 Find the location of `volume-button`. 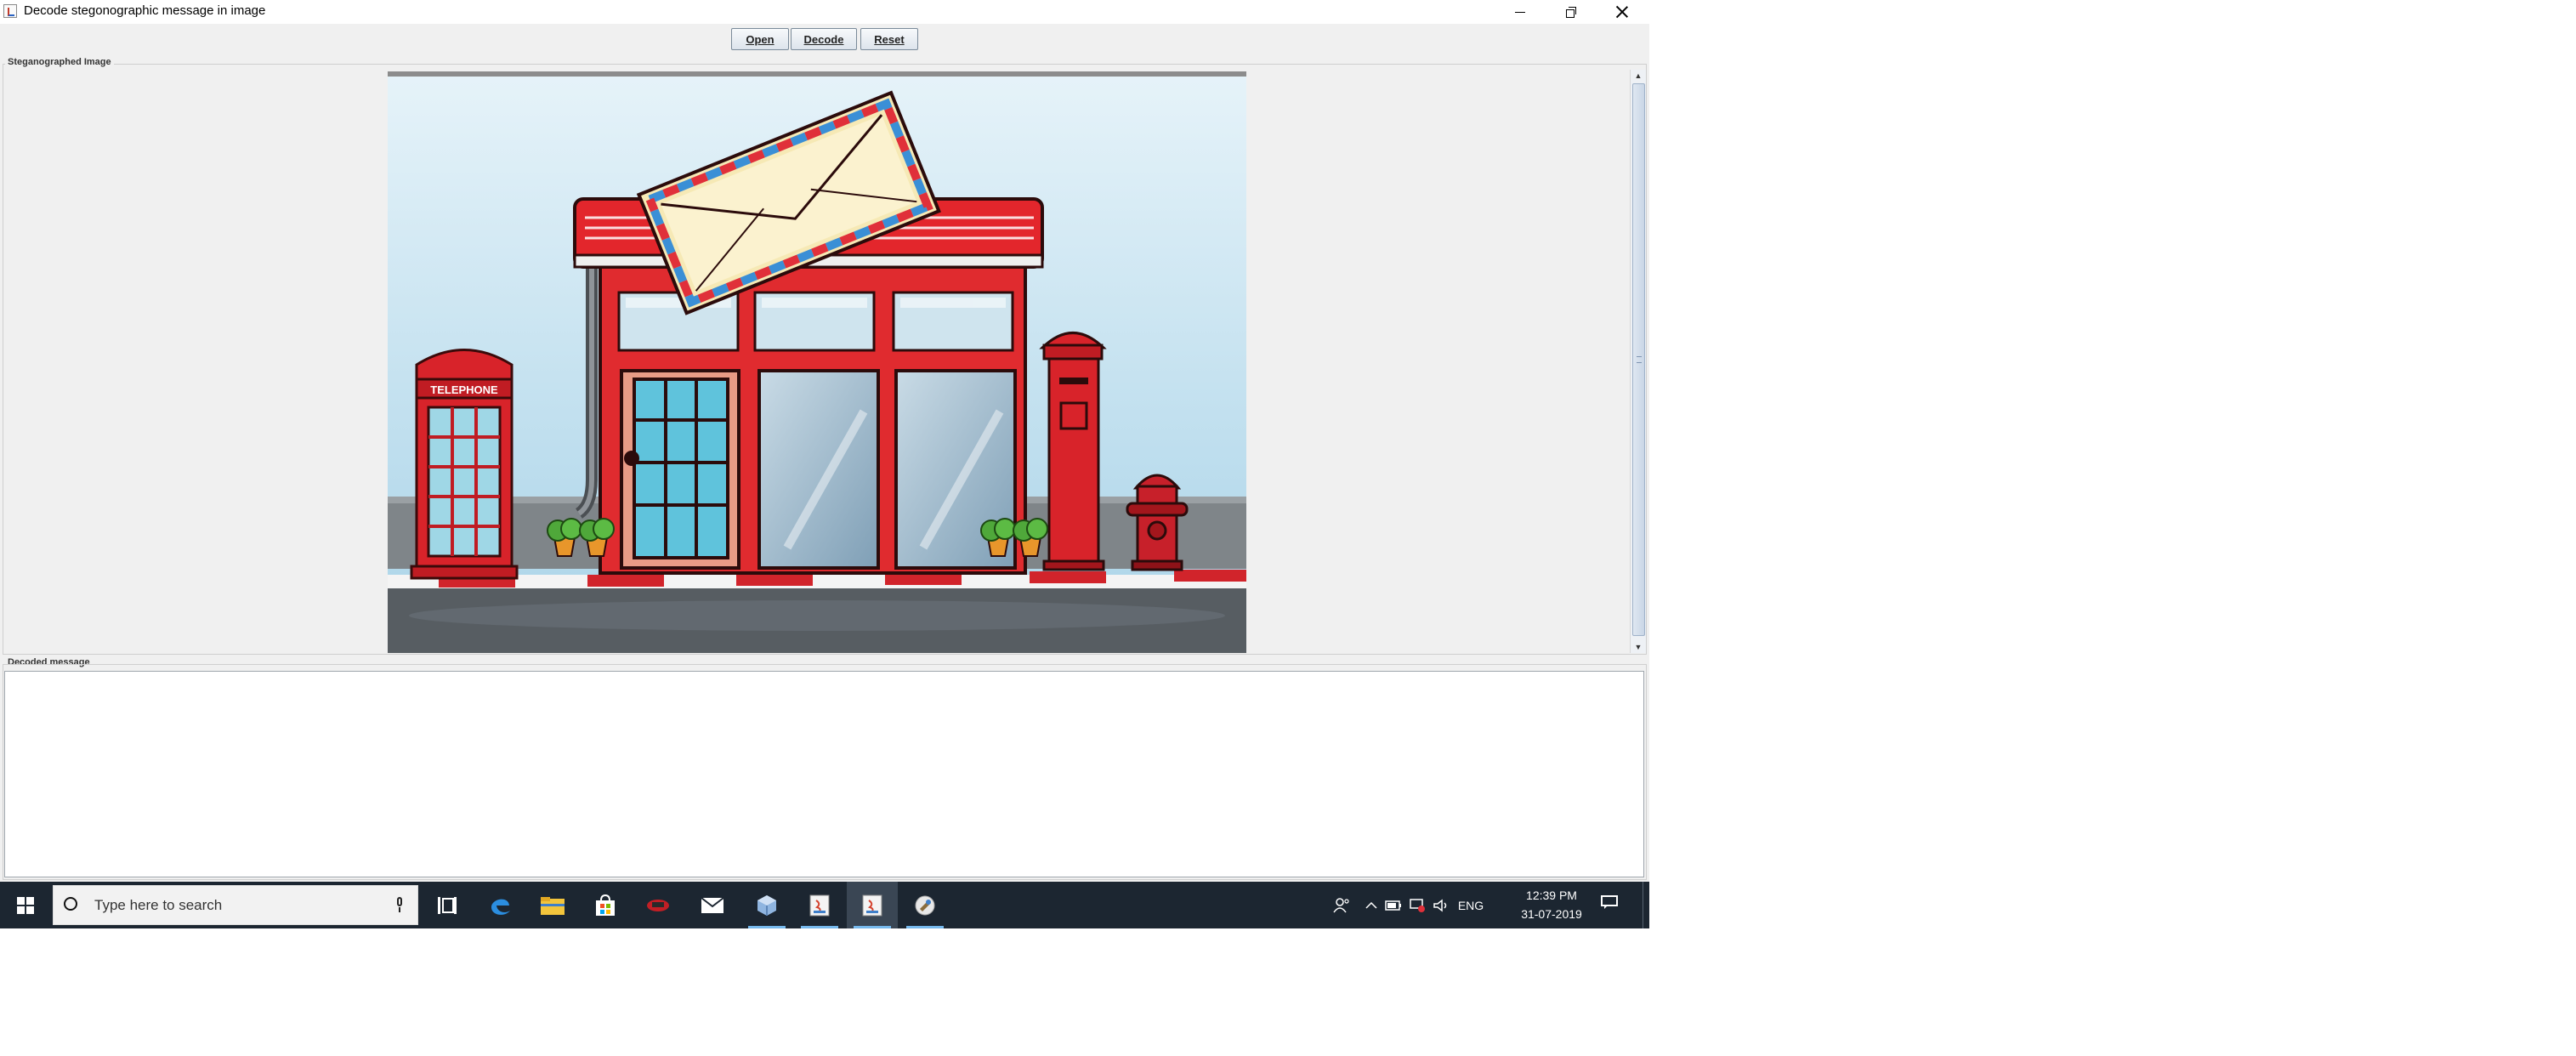

volume-button is located at coordinates (1441, 905).